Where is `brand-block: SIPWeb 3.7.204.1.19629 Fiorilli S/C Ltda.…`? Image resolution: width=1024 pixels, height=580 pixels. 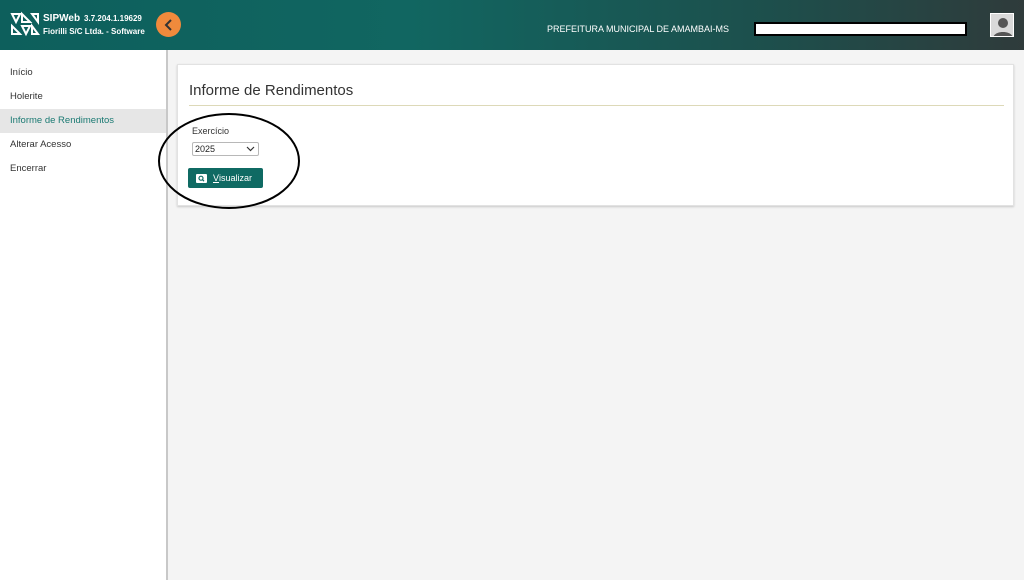
brand-block: SIPWeb 3.7.204.1.19629 Fiorilli S/C Ltda.… is located at coordinates (94, 25).